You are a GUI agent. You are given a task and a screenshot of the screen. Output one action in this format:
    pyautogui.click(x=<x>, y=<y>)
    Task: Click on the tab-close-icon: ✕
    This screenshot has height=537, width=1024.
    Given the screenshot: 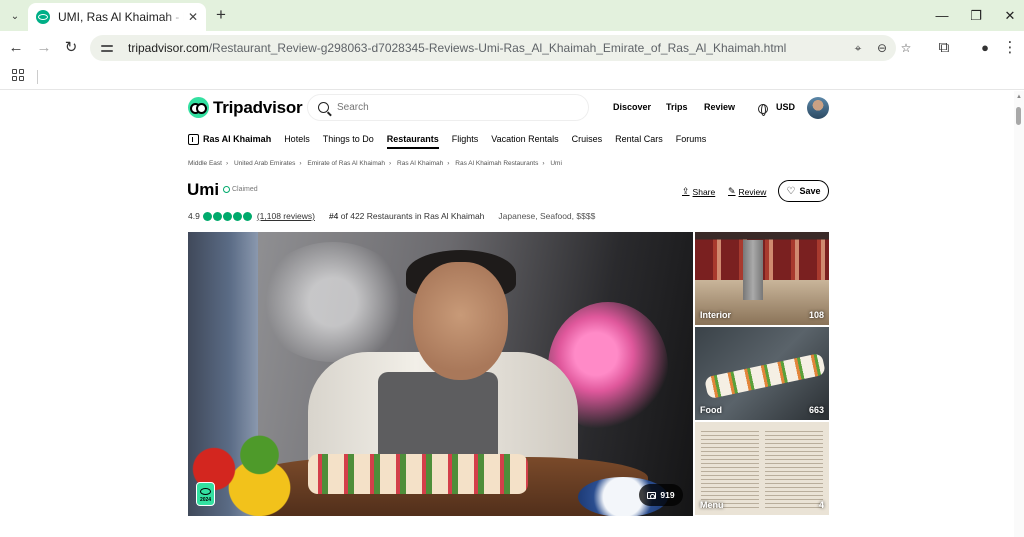 What is the action you would take?
    pyautogui.click(x=193, y=17)
    